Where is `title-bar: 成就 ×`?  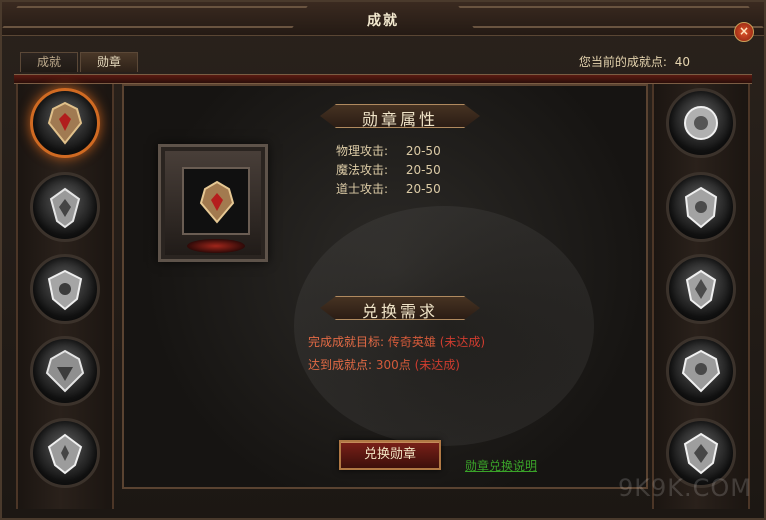
title-bar: 成就 × is located at coordinates (383, 22).